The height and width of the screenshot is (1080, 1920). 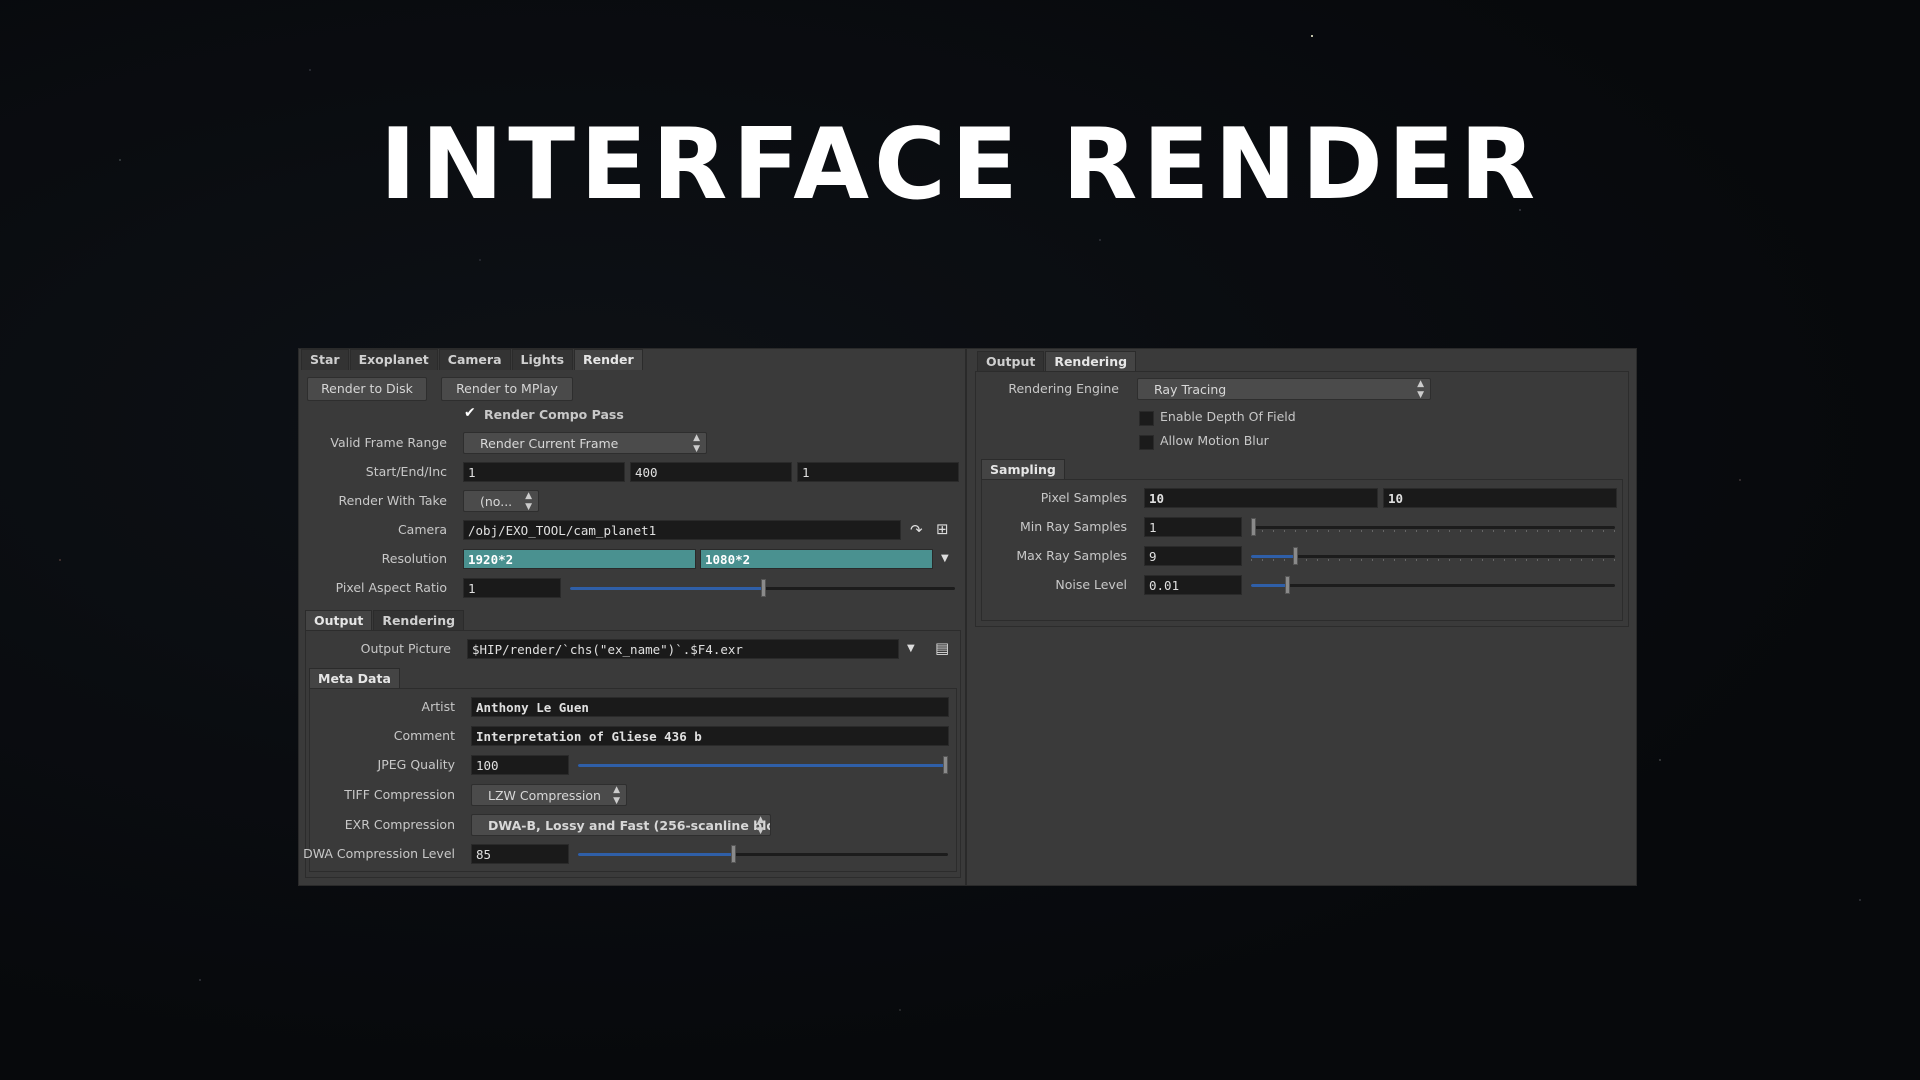 What do you see at coordinates (422, 529) in the screenshot?
I see `camera-label: Camera` at bounding box center [422, 529].